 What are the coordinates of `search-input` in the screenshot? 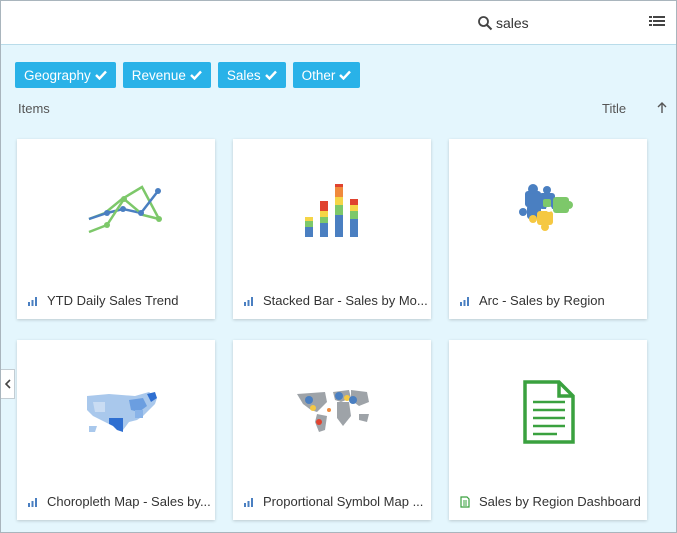 It's located at (556, 23).